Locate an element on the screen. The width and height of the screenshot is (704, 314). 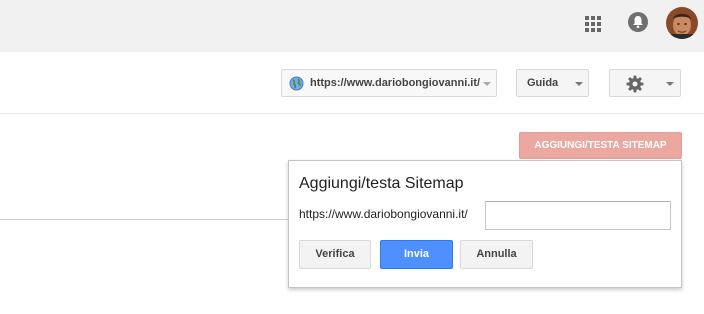
content-divider is located at coordinates (145, 219).